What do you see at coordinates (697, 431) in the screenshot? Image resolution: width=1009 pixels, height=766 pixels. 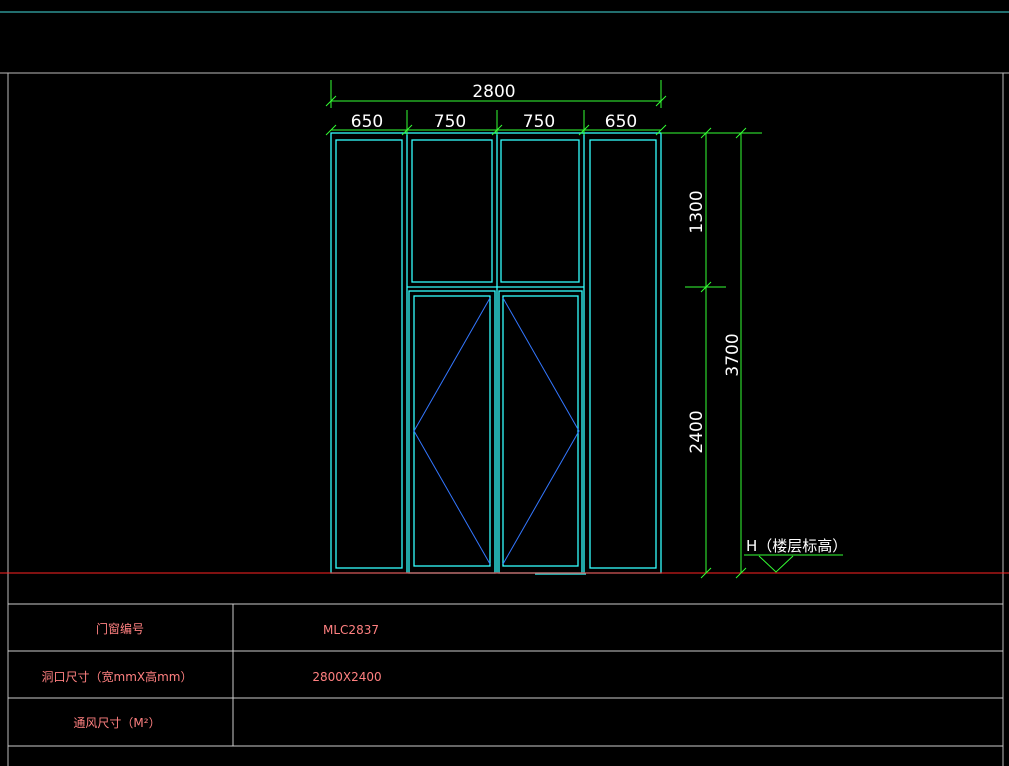 I see `lower-height-text: 2400` at bounding box center [697, 431].